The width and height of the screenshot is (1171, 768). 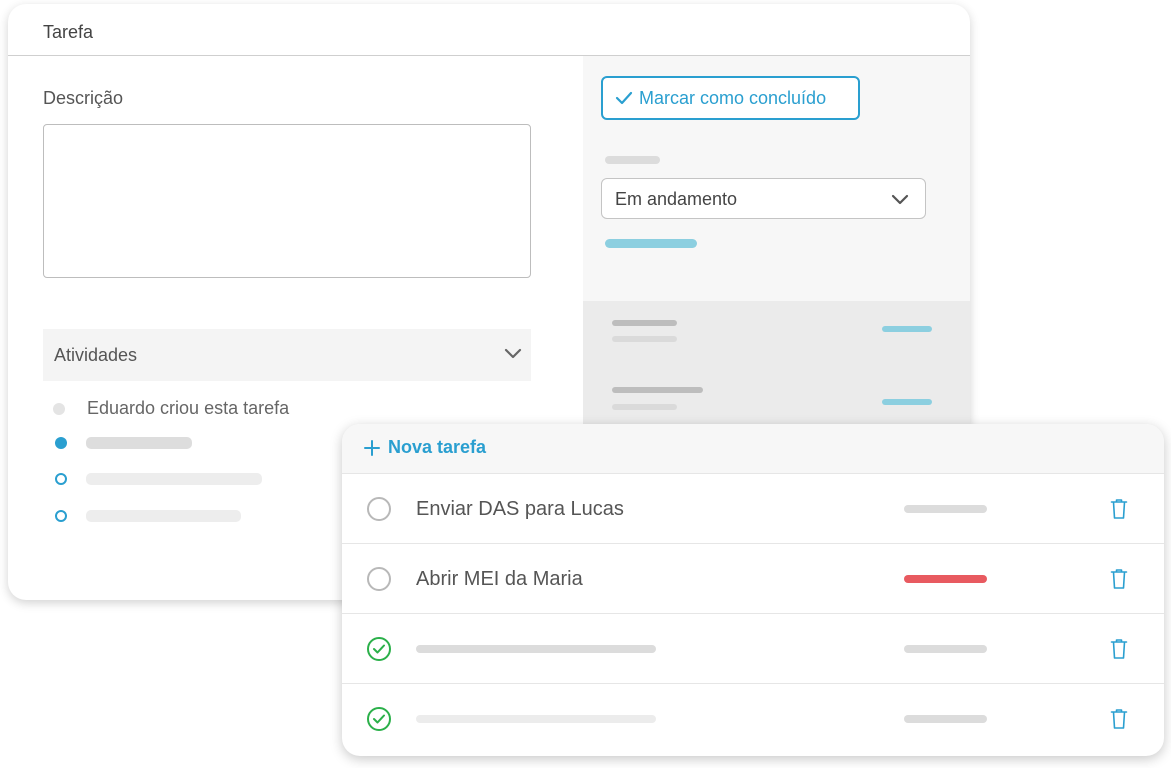 What do you see at coordinates (632, 160) in the screenshot?
I see `status-label-placeholder` at bounding box center [632, 160].